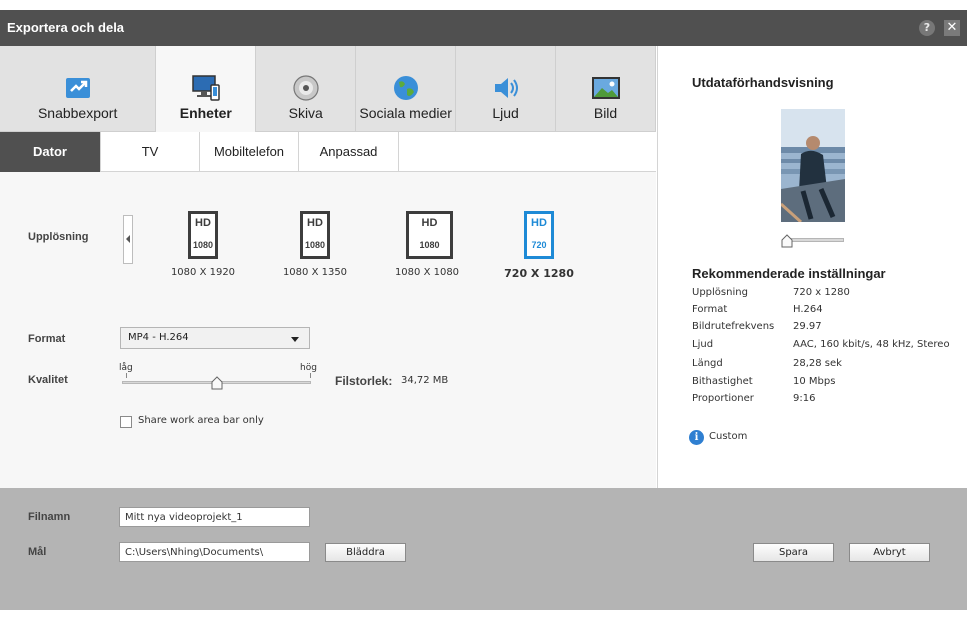  Describe the element at coordinates (814, 381) in the screenshot. I see `spec-value: 10 Mbps` at that location.